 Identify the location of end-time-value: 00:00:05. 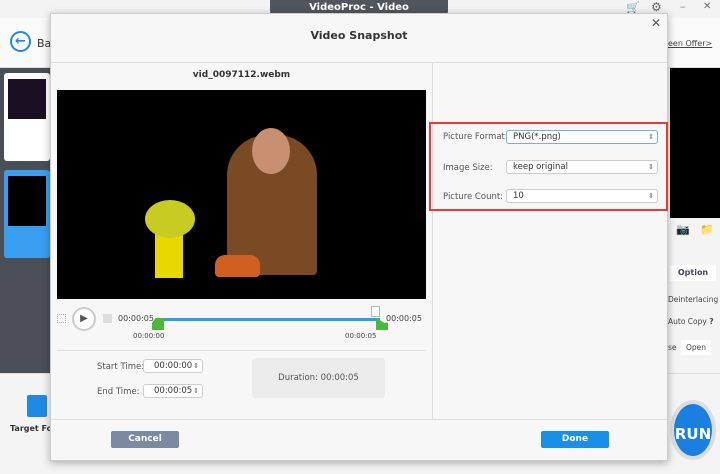
(173, 391).